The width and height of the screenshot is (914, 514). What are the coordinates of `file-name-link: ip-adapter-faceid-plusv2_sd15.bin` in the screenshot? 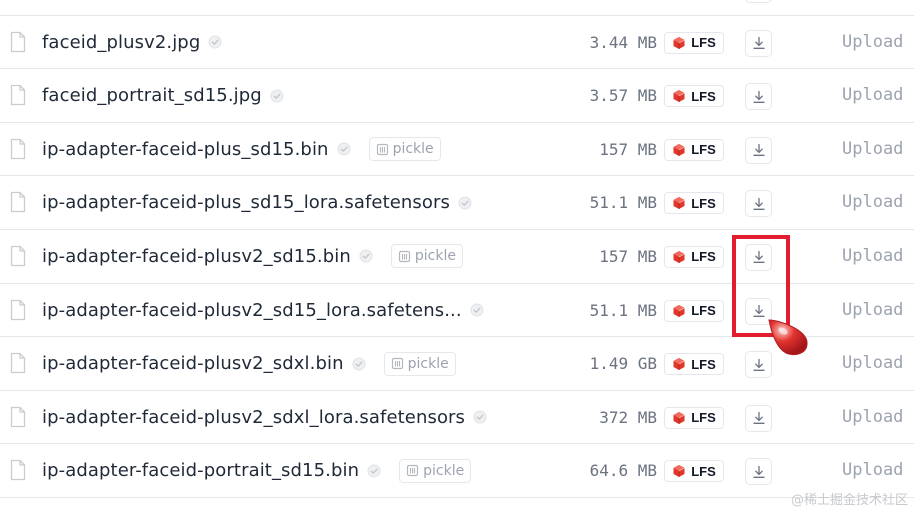 It's located at (196, 256).